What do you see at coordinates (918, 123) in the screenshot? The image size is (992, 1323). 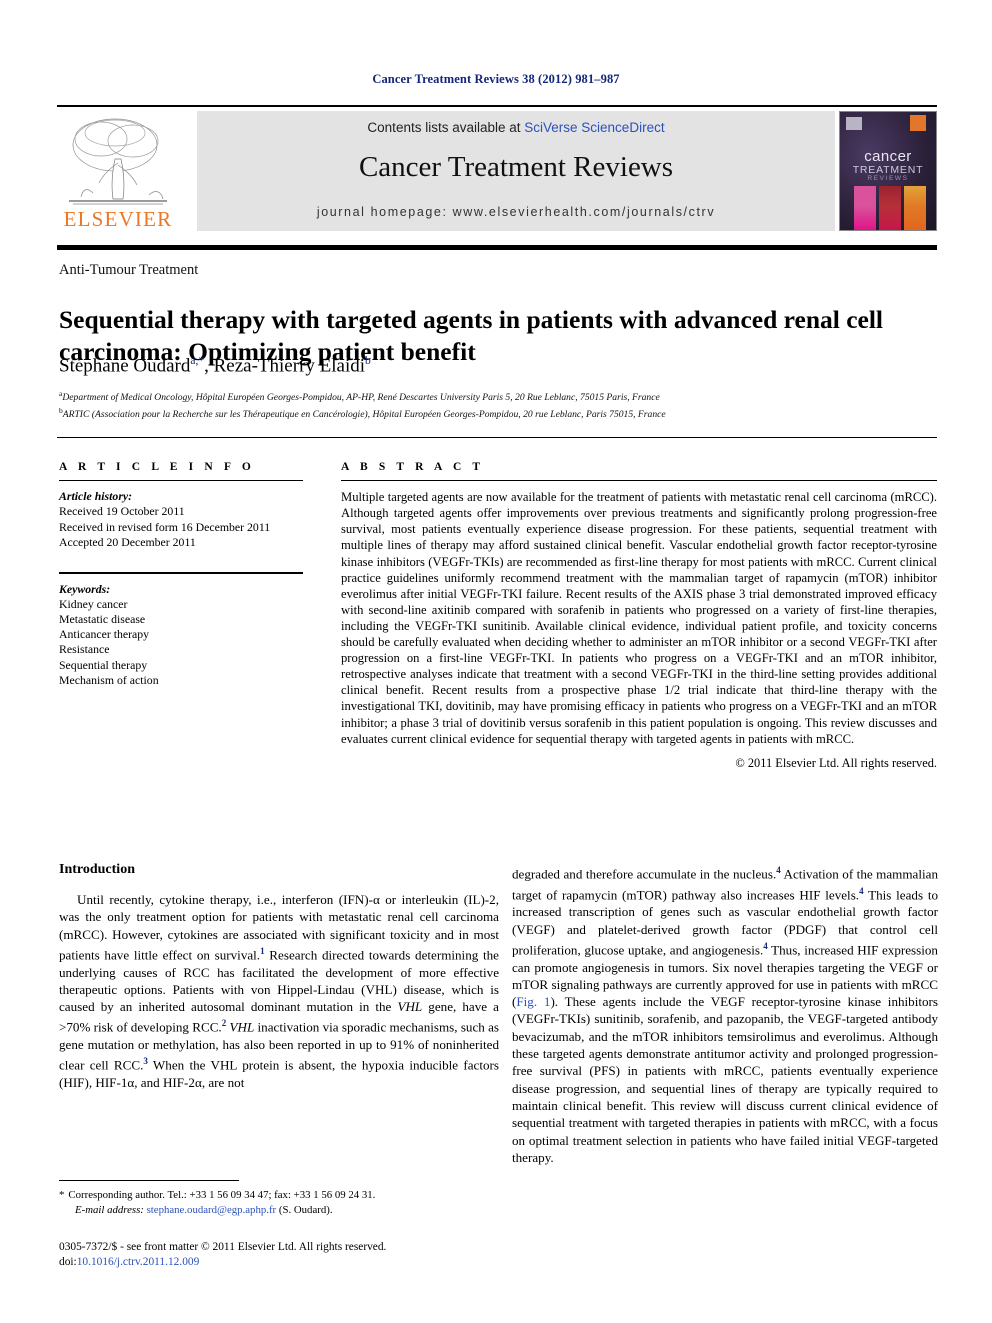 I see `cover-orange-square` at bounding box center [918, 123].